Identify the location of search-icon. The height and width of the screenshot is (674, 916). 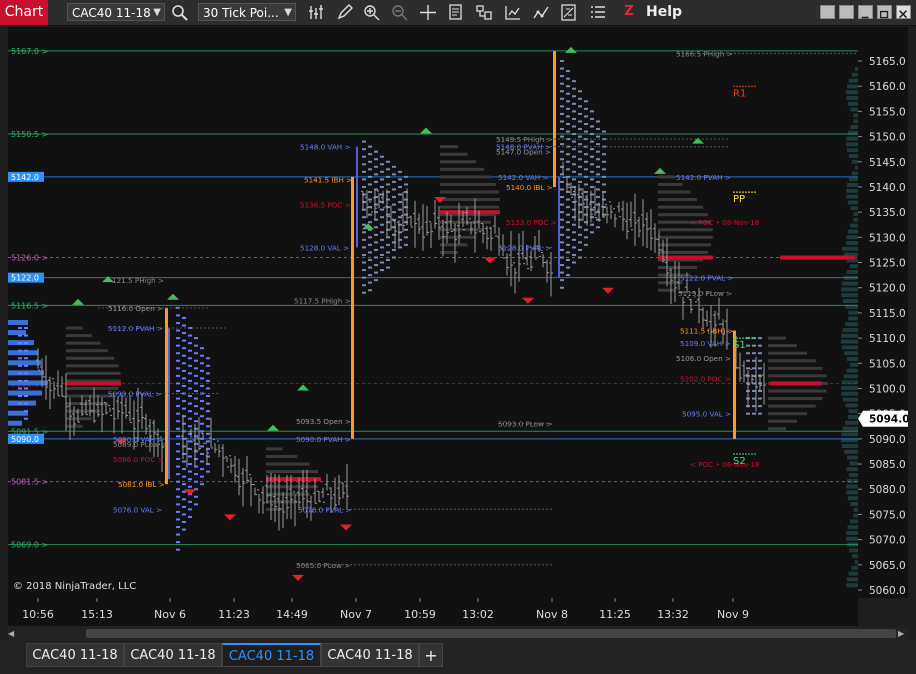
(180, 12).